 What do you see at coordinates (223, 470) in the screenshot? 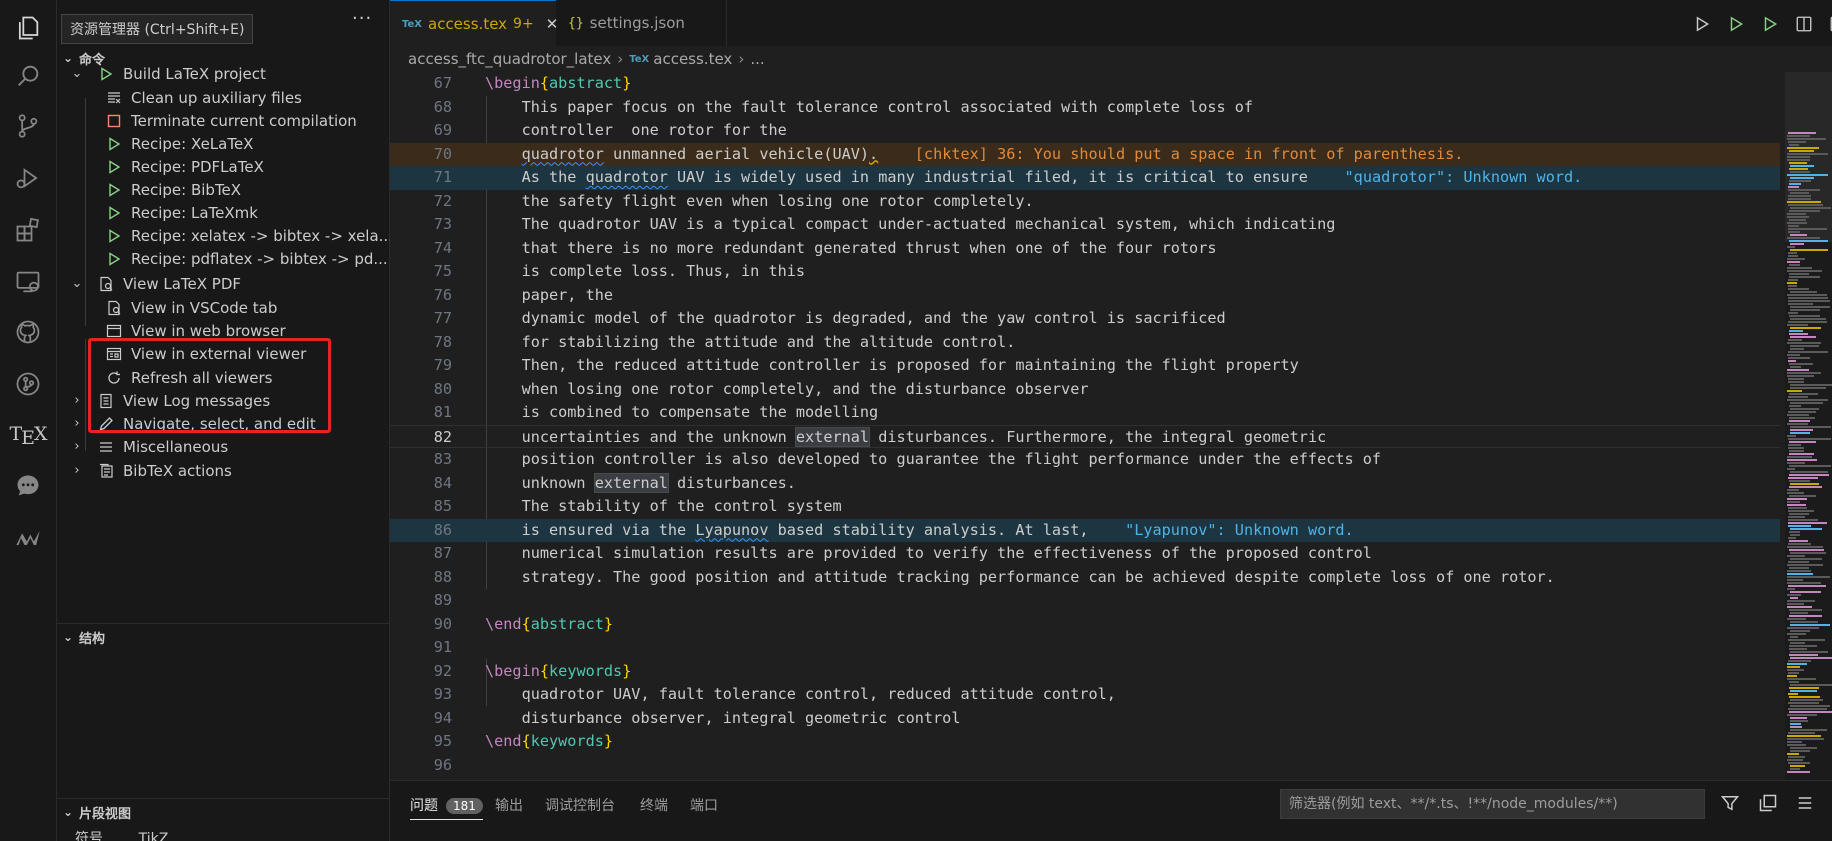
I see `tree-item: › BibTeX actions` at bounding box center [223, 470].